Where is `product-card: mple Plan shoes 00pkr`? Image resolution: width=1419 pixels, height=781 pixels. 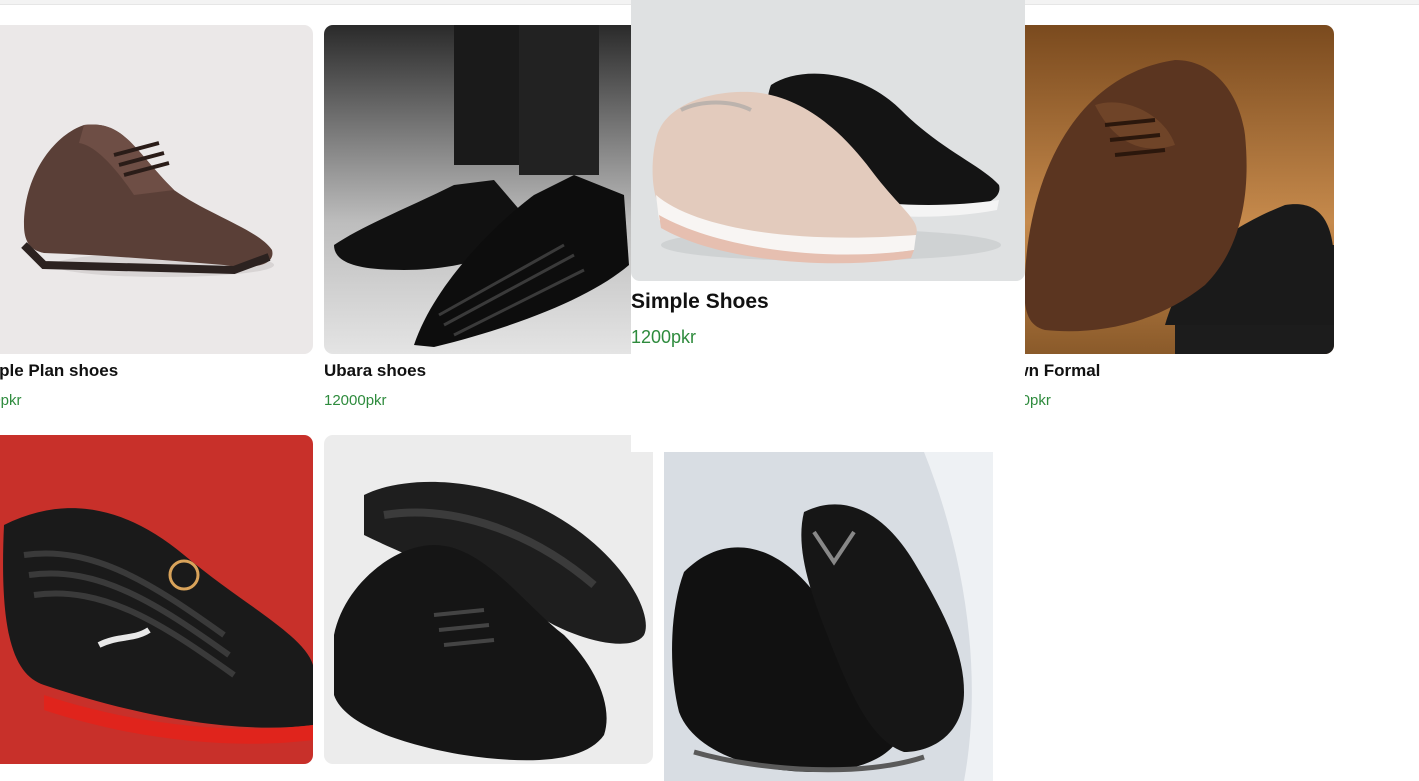 product-card: mple Plan shoes 00pkr is located at coordinates (156, 220).